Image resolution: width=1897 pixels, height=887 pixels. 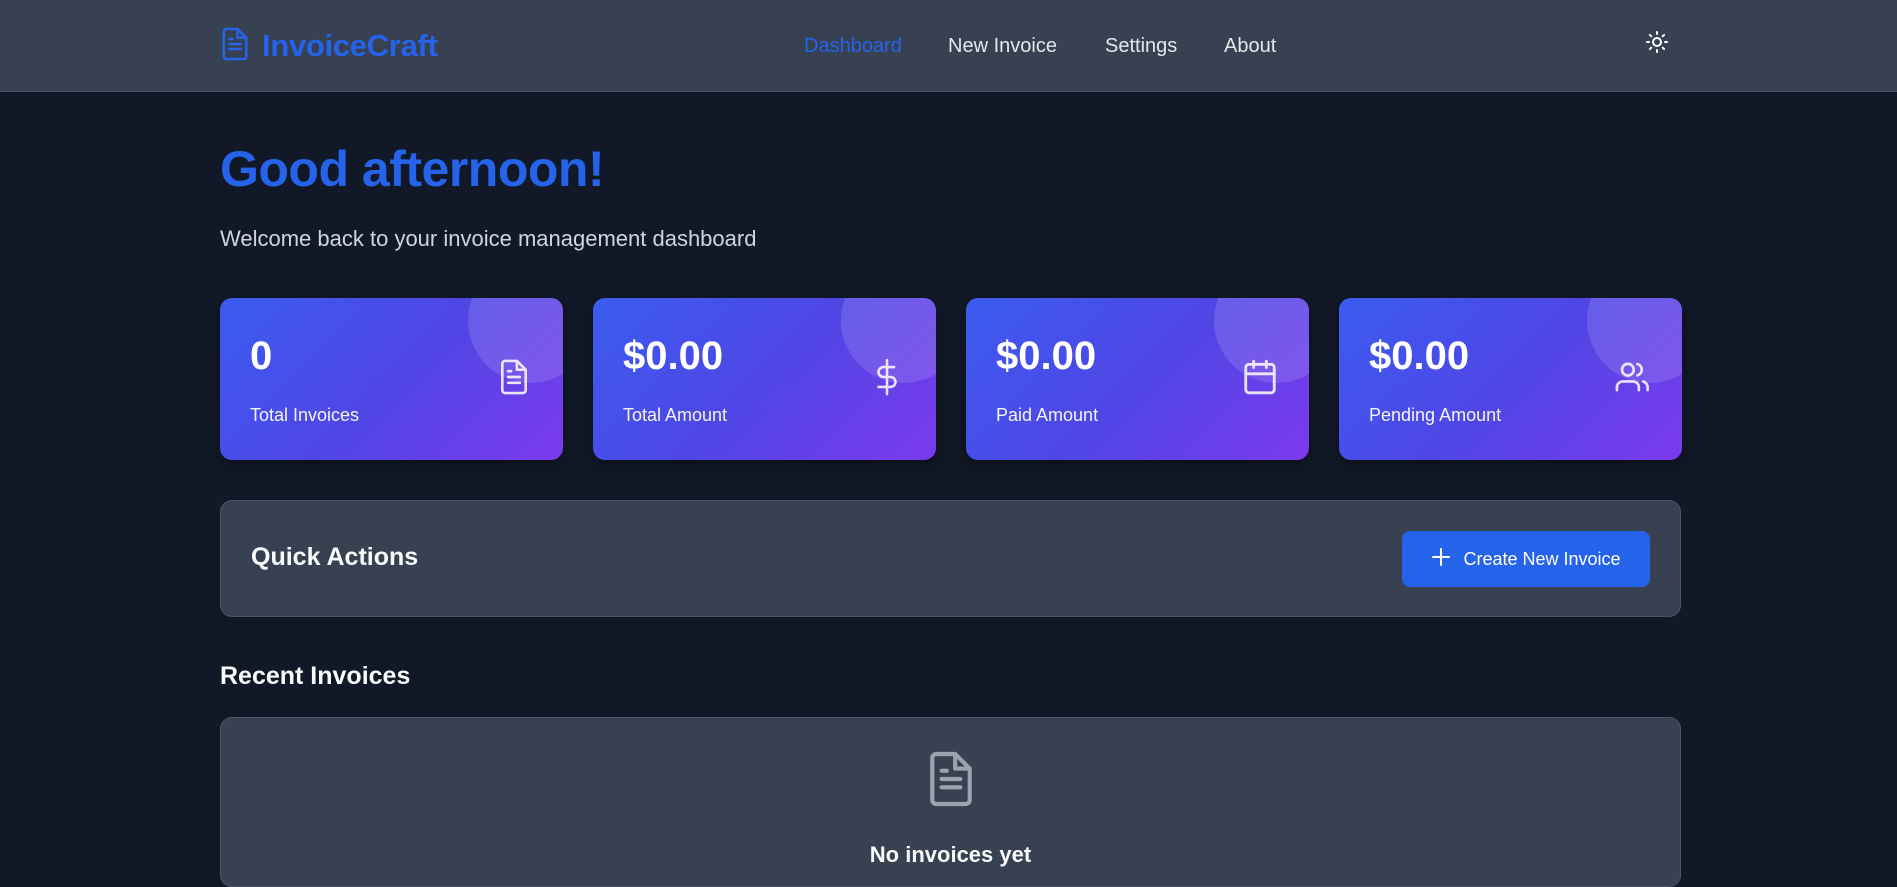 What do you see at coordinates (950, 558) in the screenshot?
I see `quick-actions-panel: Quick Actions Create New Invoice` at bounding box center [950, 558].